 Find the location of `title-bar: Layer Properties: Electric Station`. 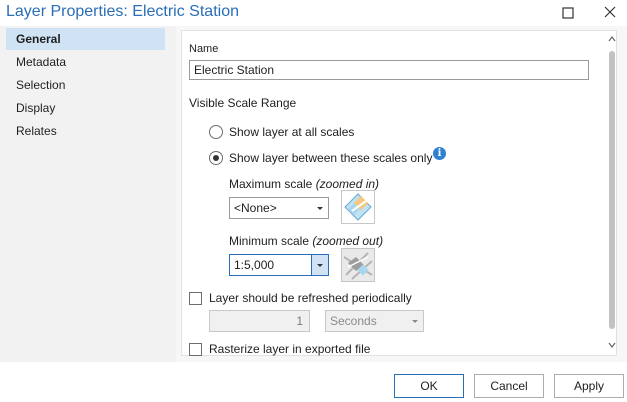

title-bar: Layer Properties: Electric Station is located at coordinates (313, 13).